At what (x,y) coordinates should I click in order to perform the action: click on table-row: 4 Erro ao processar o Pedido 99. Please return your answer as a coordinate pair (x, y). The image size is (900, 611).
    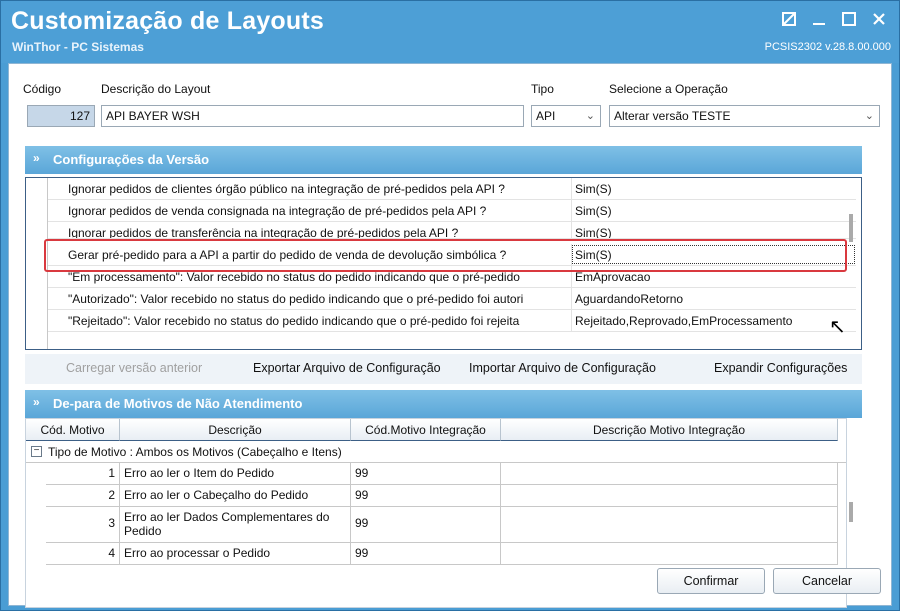
    Looking at the image, I should click on (436, 554).